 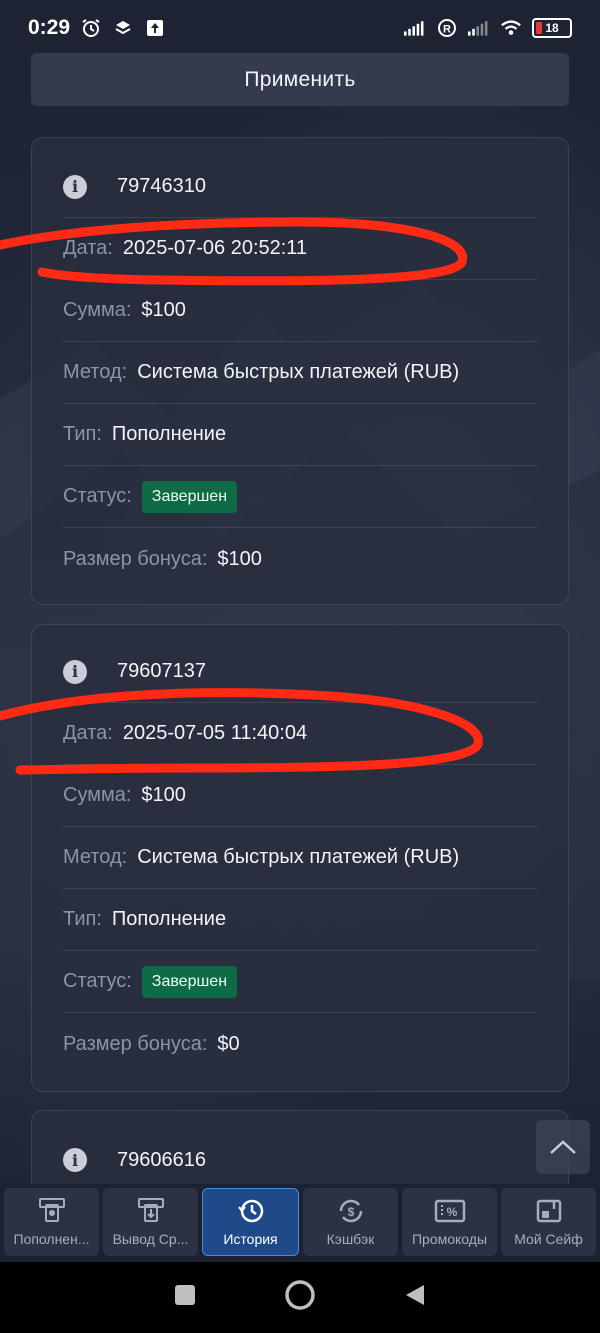 I want to click on layers-icon, so click(x=123, y=28).